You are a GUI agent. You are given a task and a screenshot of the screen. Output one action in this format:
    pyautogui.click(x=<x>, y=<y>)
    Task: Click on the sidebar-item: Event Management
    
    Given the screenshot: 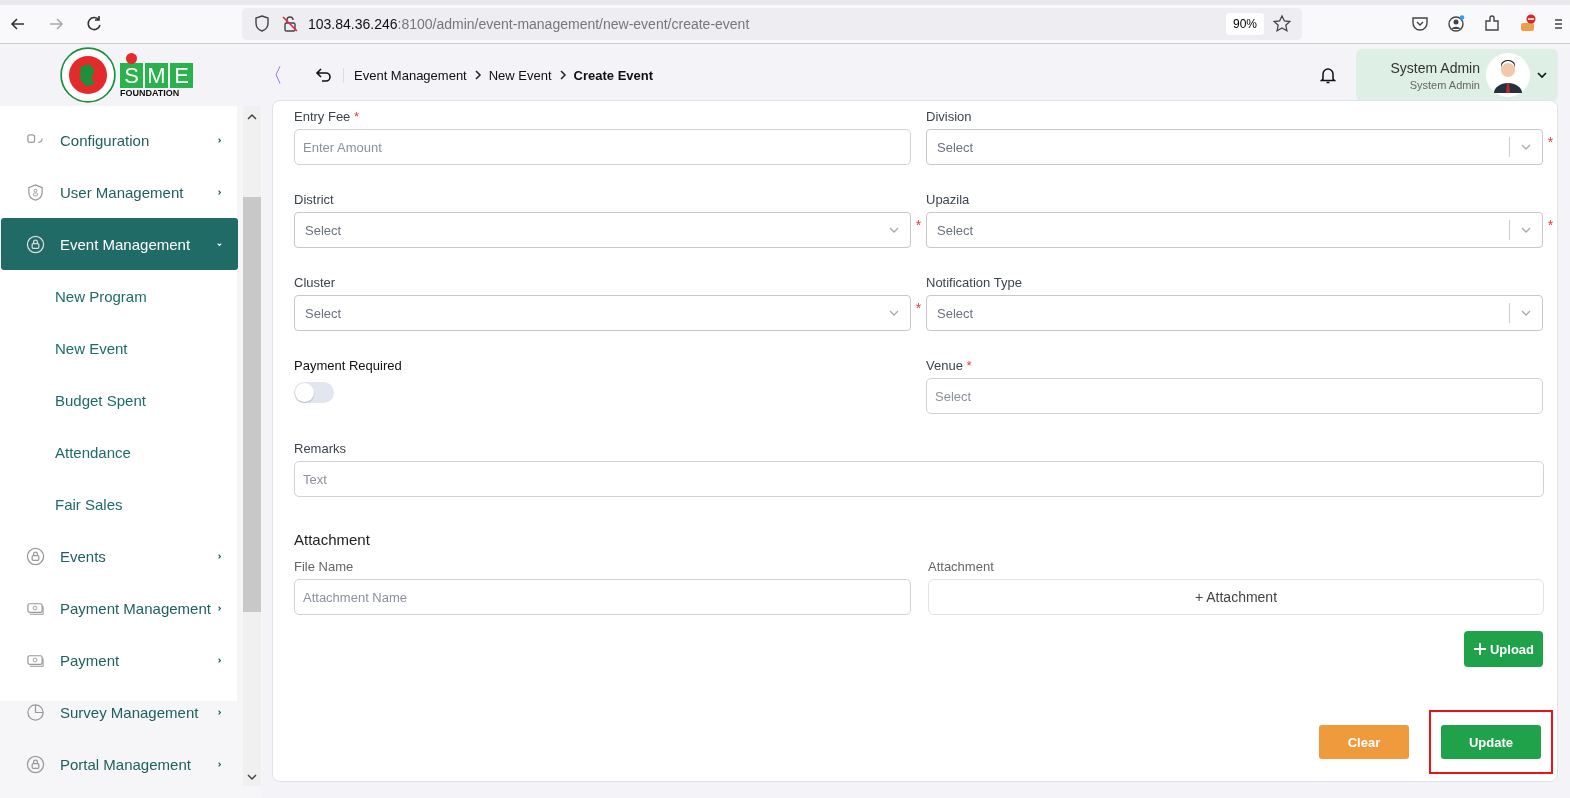 What is the action you would take?
    pyautogui.click(x=119, y=244)
    